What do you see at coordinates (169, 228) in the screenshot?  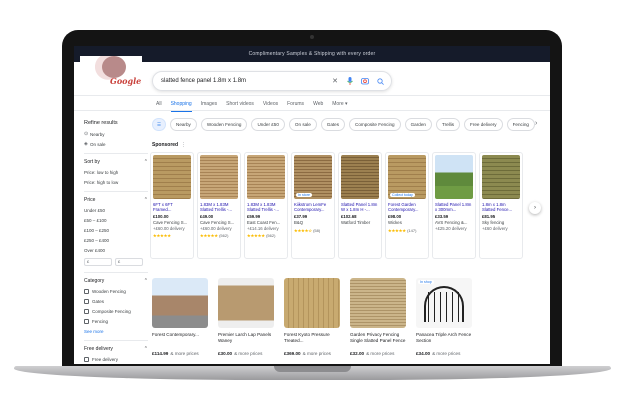 I see `product-delivery: +£60.00 delivery` at bounding box center [169, 228].